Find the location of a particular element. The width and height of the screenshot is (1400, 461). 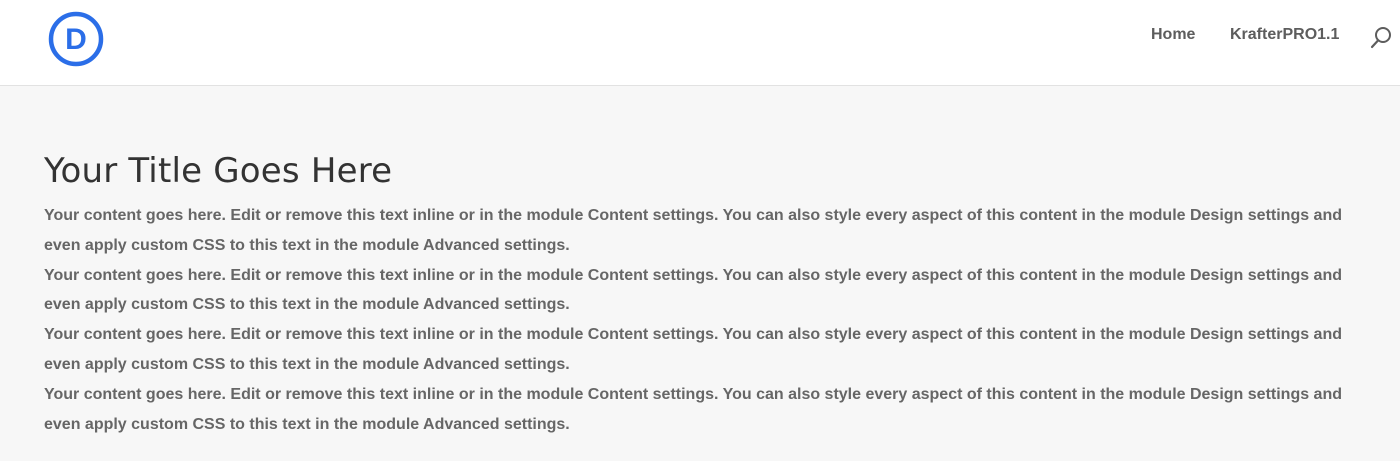

nav-item-home: Home is located at coordinates (1173, 35).